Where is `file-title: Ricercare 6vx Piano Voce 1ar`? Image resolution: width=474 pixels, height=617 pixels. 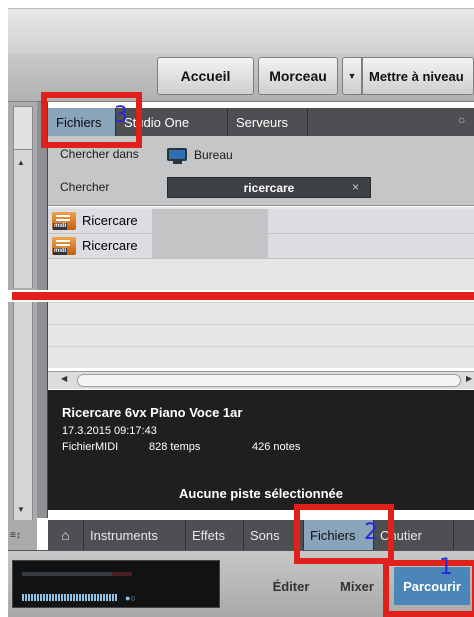
file-title: Ricercare 6vx Piano Voce 1ar is located at coordinates (152, 412).